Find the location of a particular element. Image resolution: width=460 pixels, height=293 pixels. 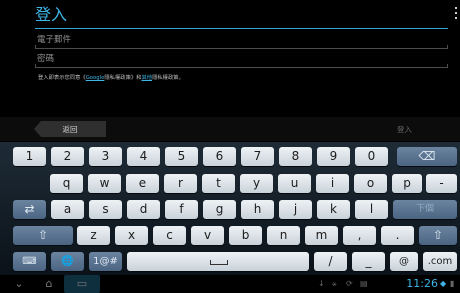

key-v: v is located at coordinates (207, 235).